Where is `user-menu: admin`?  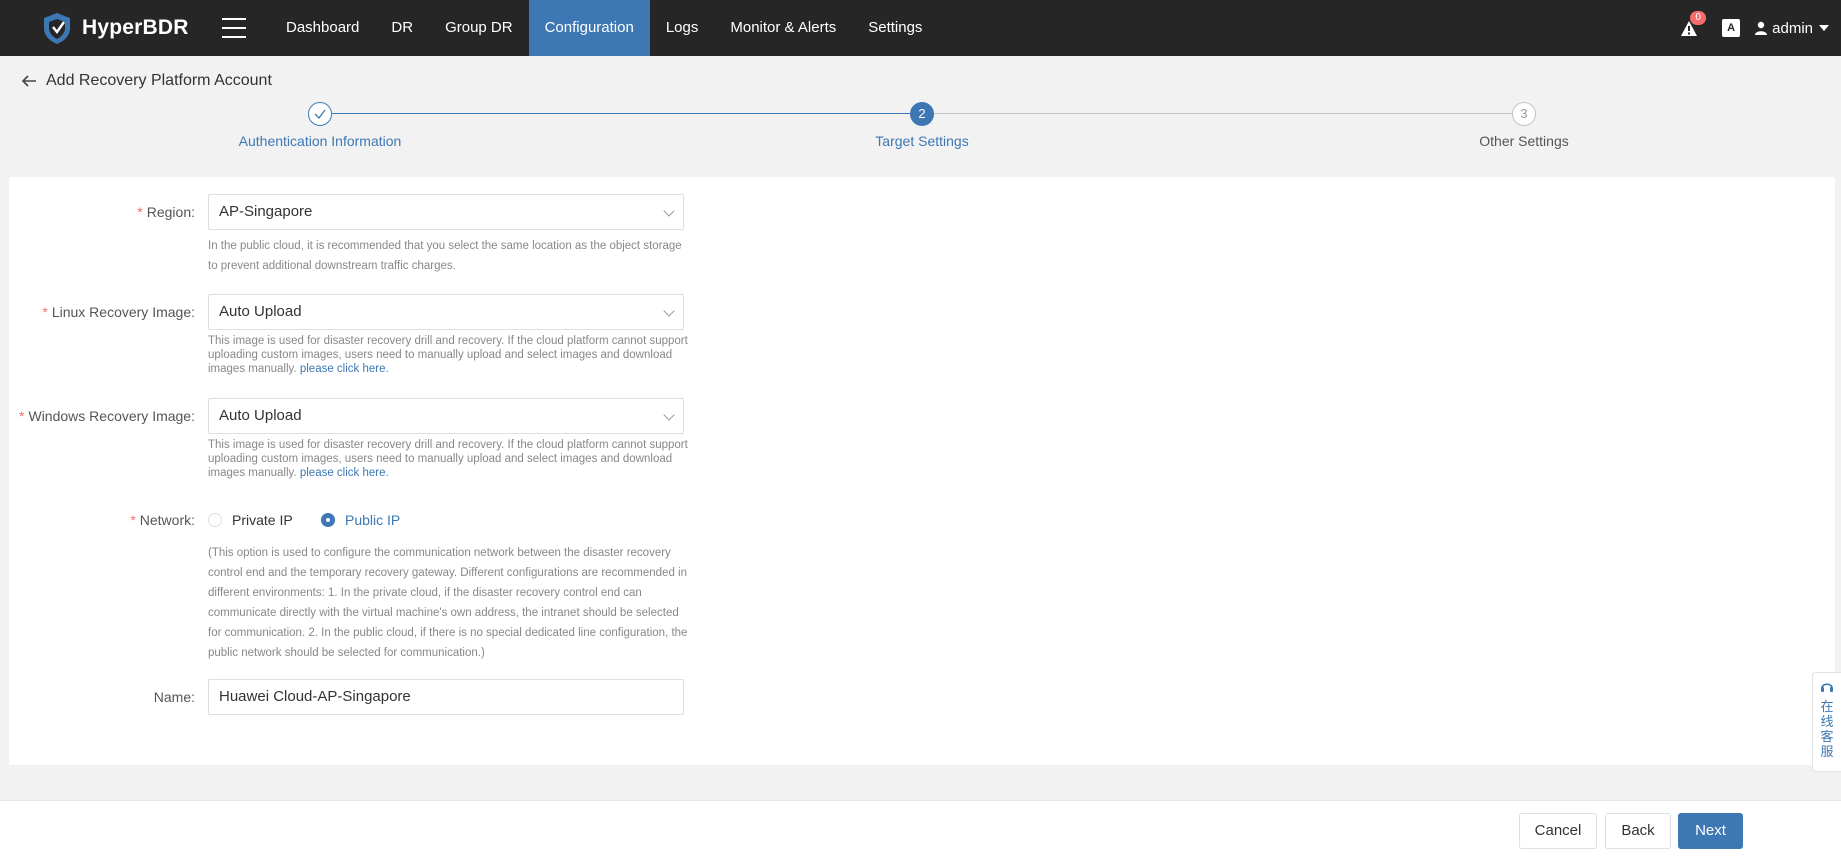 user-menu: admin is located at coordinates (1791, 28).